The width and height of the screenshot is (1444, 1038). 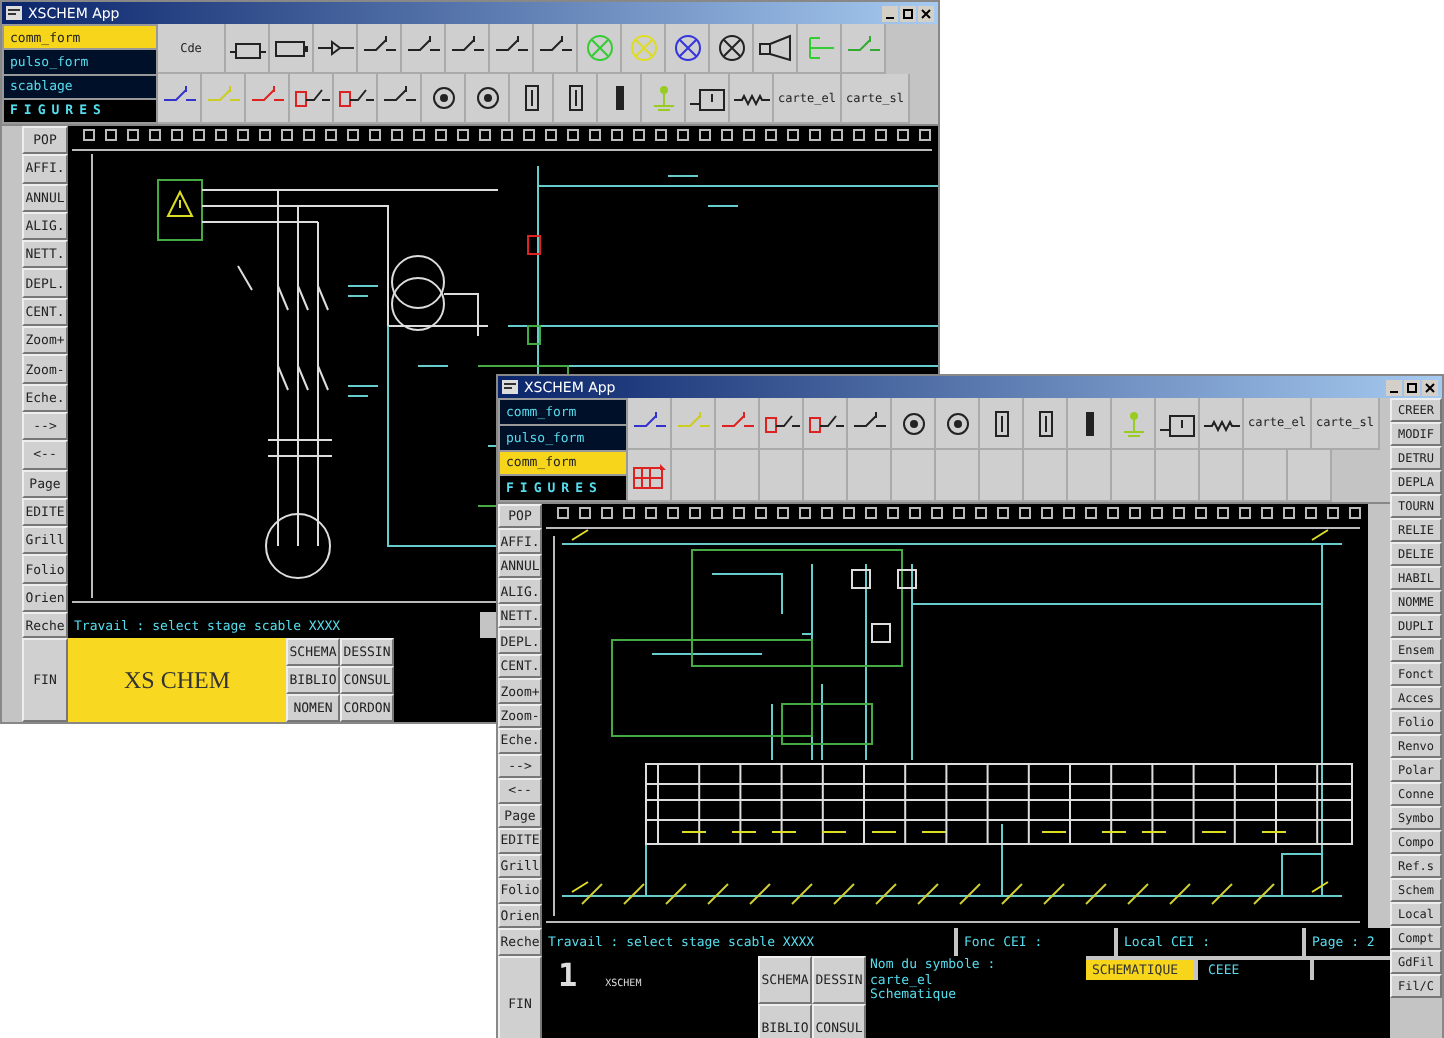 What do you see at coordinates (649, 475) in the screenshot?
I see `terminal-strip-icon` at bounding box center [649, 475].